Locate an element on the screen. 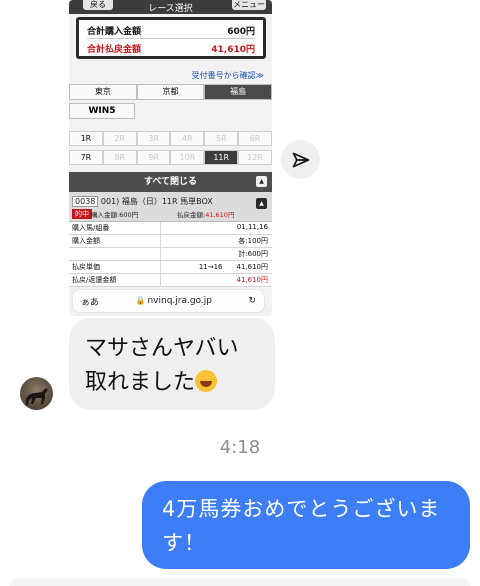 The image size is (480, 586). close-all-label: すべて閉じる is located at coordinates (170, 182).